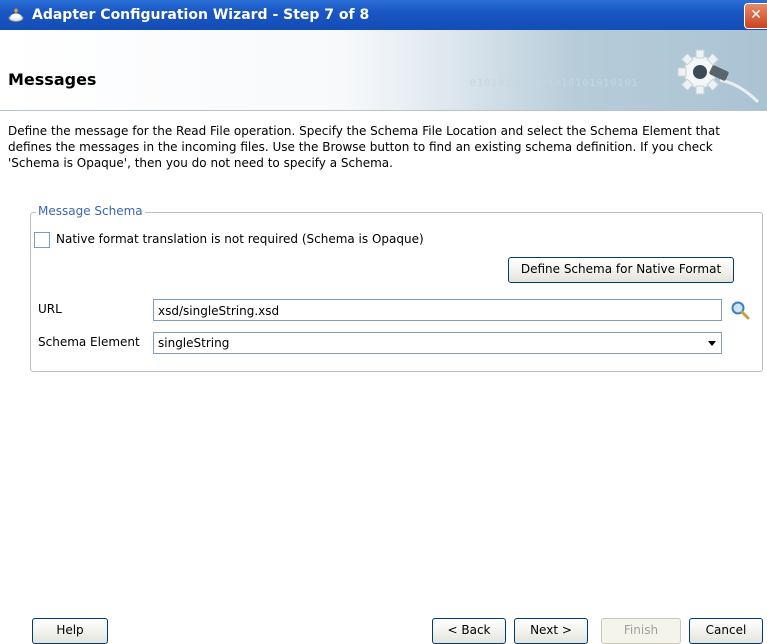 The height and width of the screenshot is (644, 767). I want to click on schema-element-label: Schema Element, so click(89, 342).